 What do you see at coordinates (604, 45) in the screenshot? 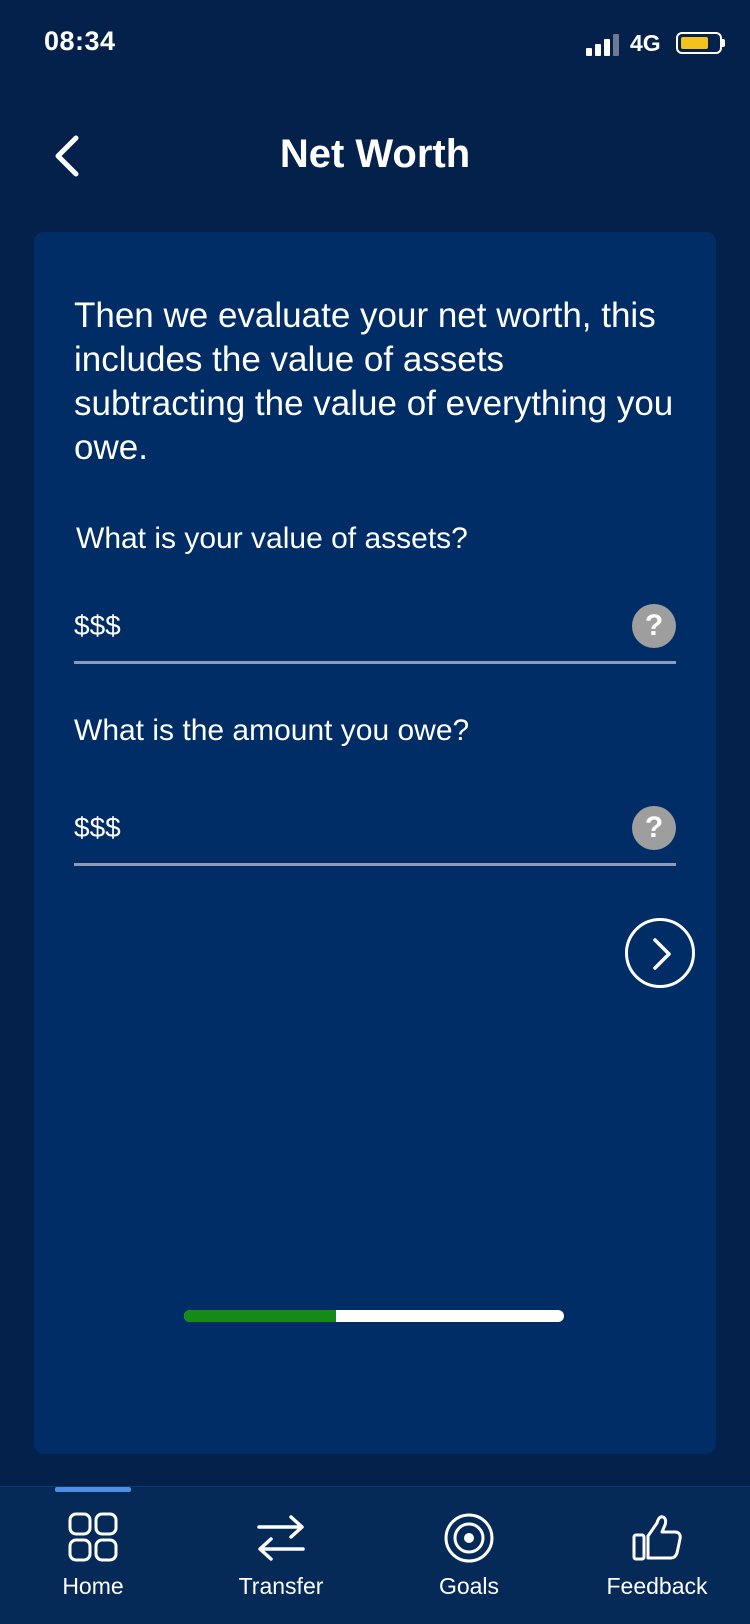
I see `signal-icon` at bounding box center [604, 45].